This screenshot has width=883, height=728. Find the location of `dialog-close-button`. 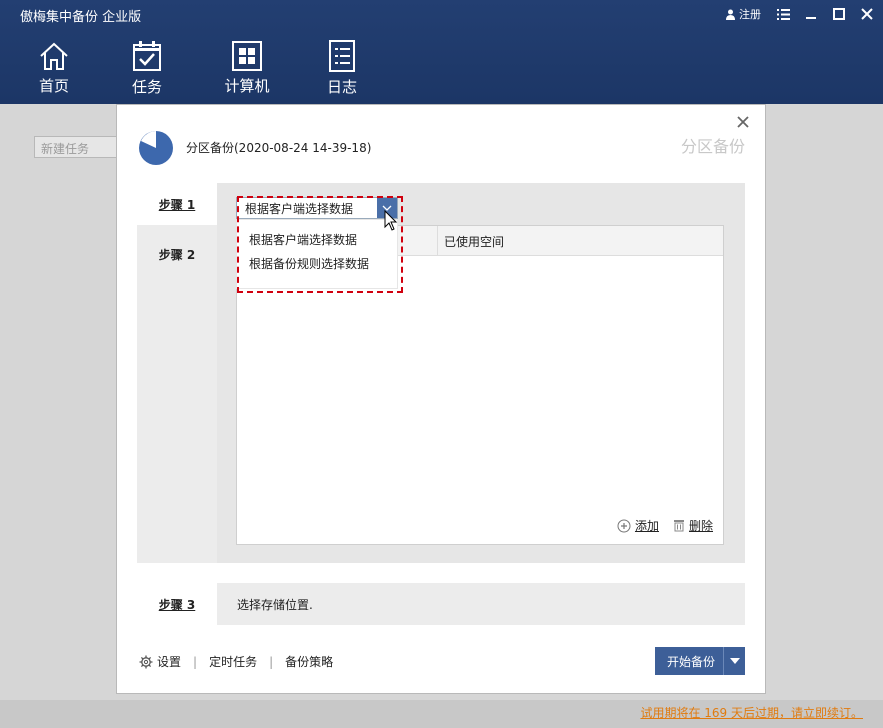

dialog-close-button is located at coordinates (743, 121).